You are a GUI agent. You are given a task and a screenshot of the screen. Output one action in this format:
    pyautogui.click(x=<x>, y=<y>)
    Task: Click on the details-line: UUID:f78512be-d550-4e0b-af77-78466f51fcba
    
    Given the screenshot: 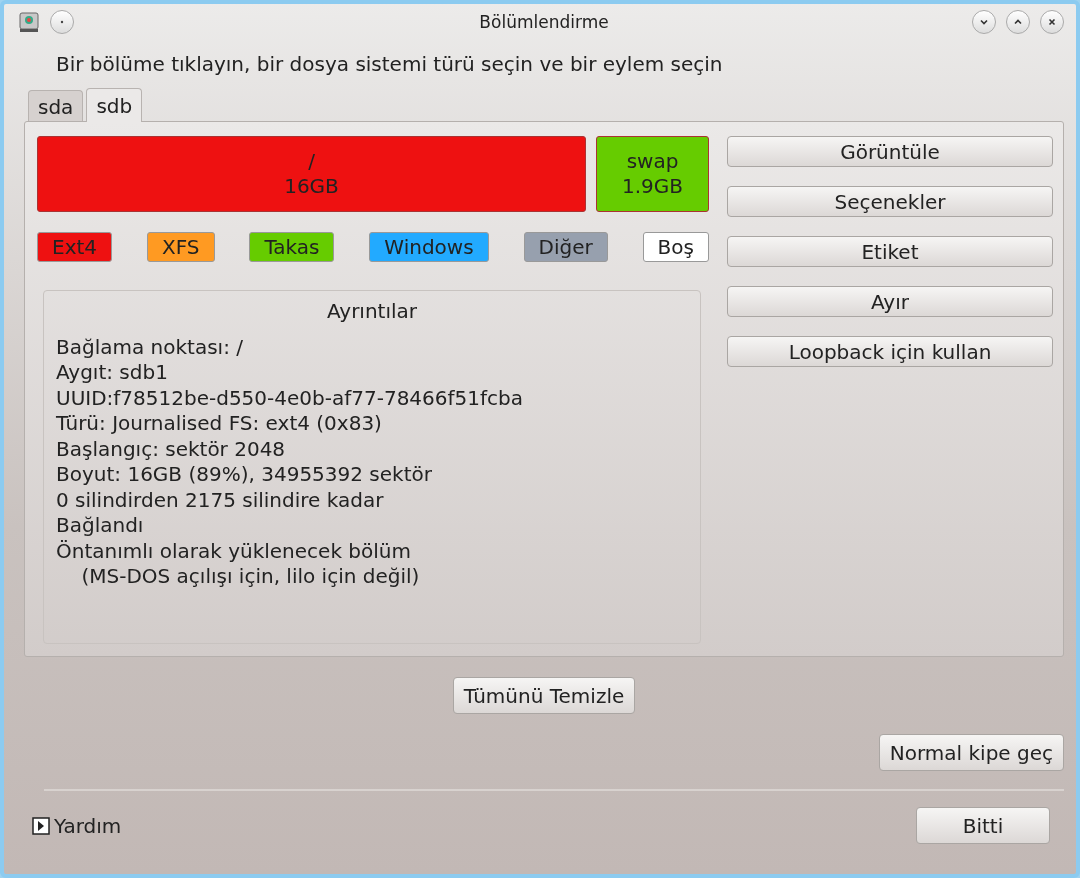 What is the action you would take?
    pyautogui.click(x=290, y=398)
    